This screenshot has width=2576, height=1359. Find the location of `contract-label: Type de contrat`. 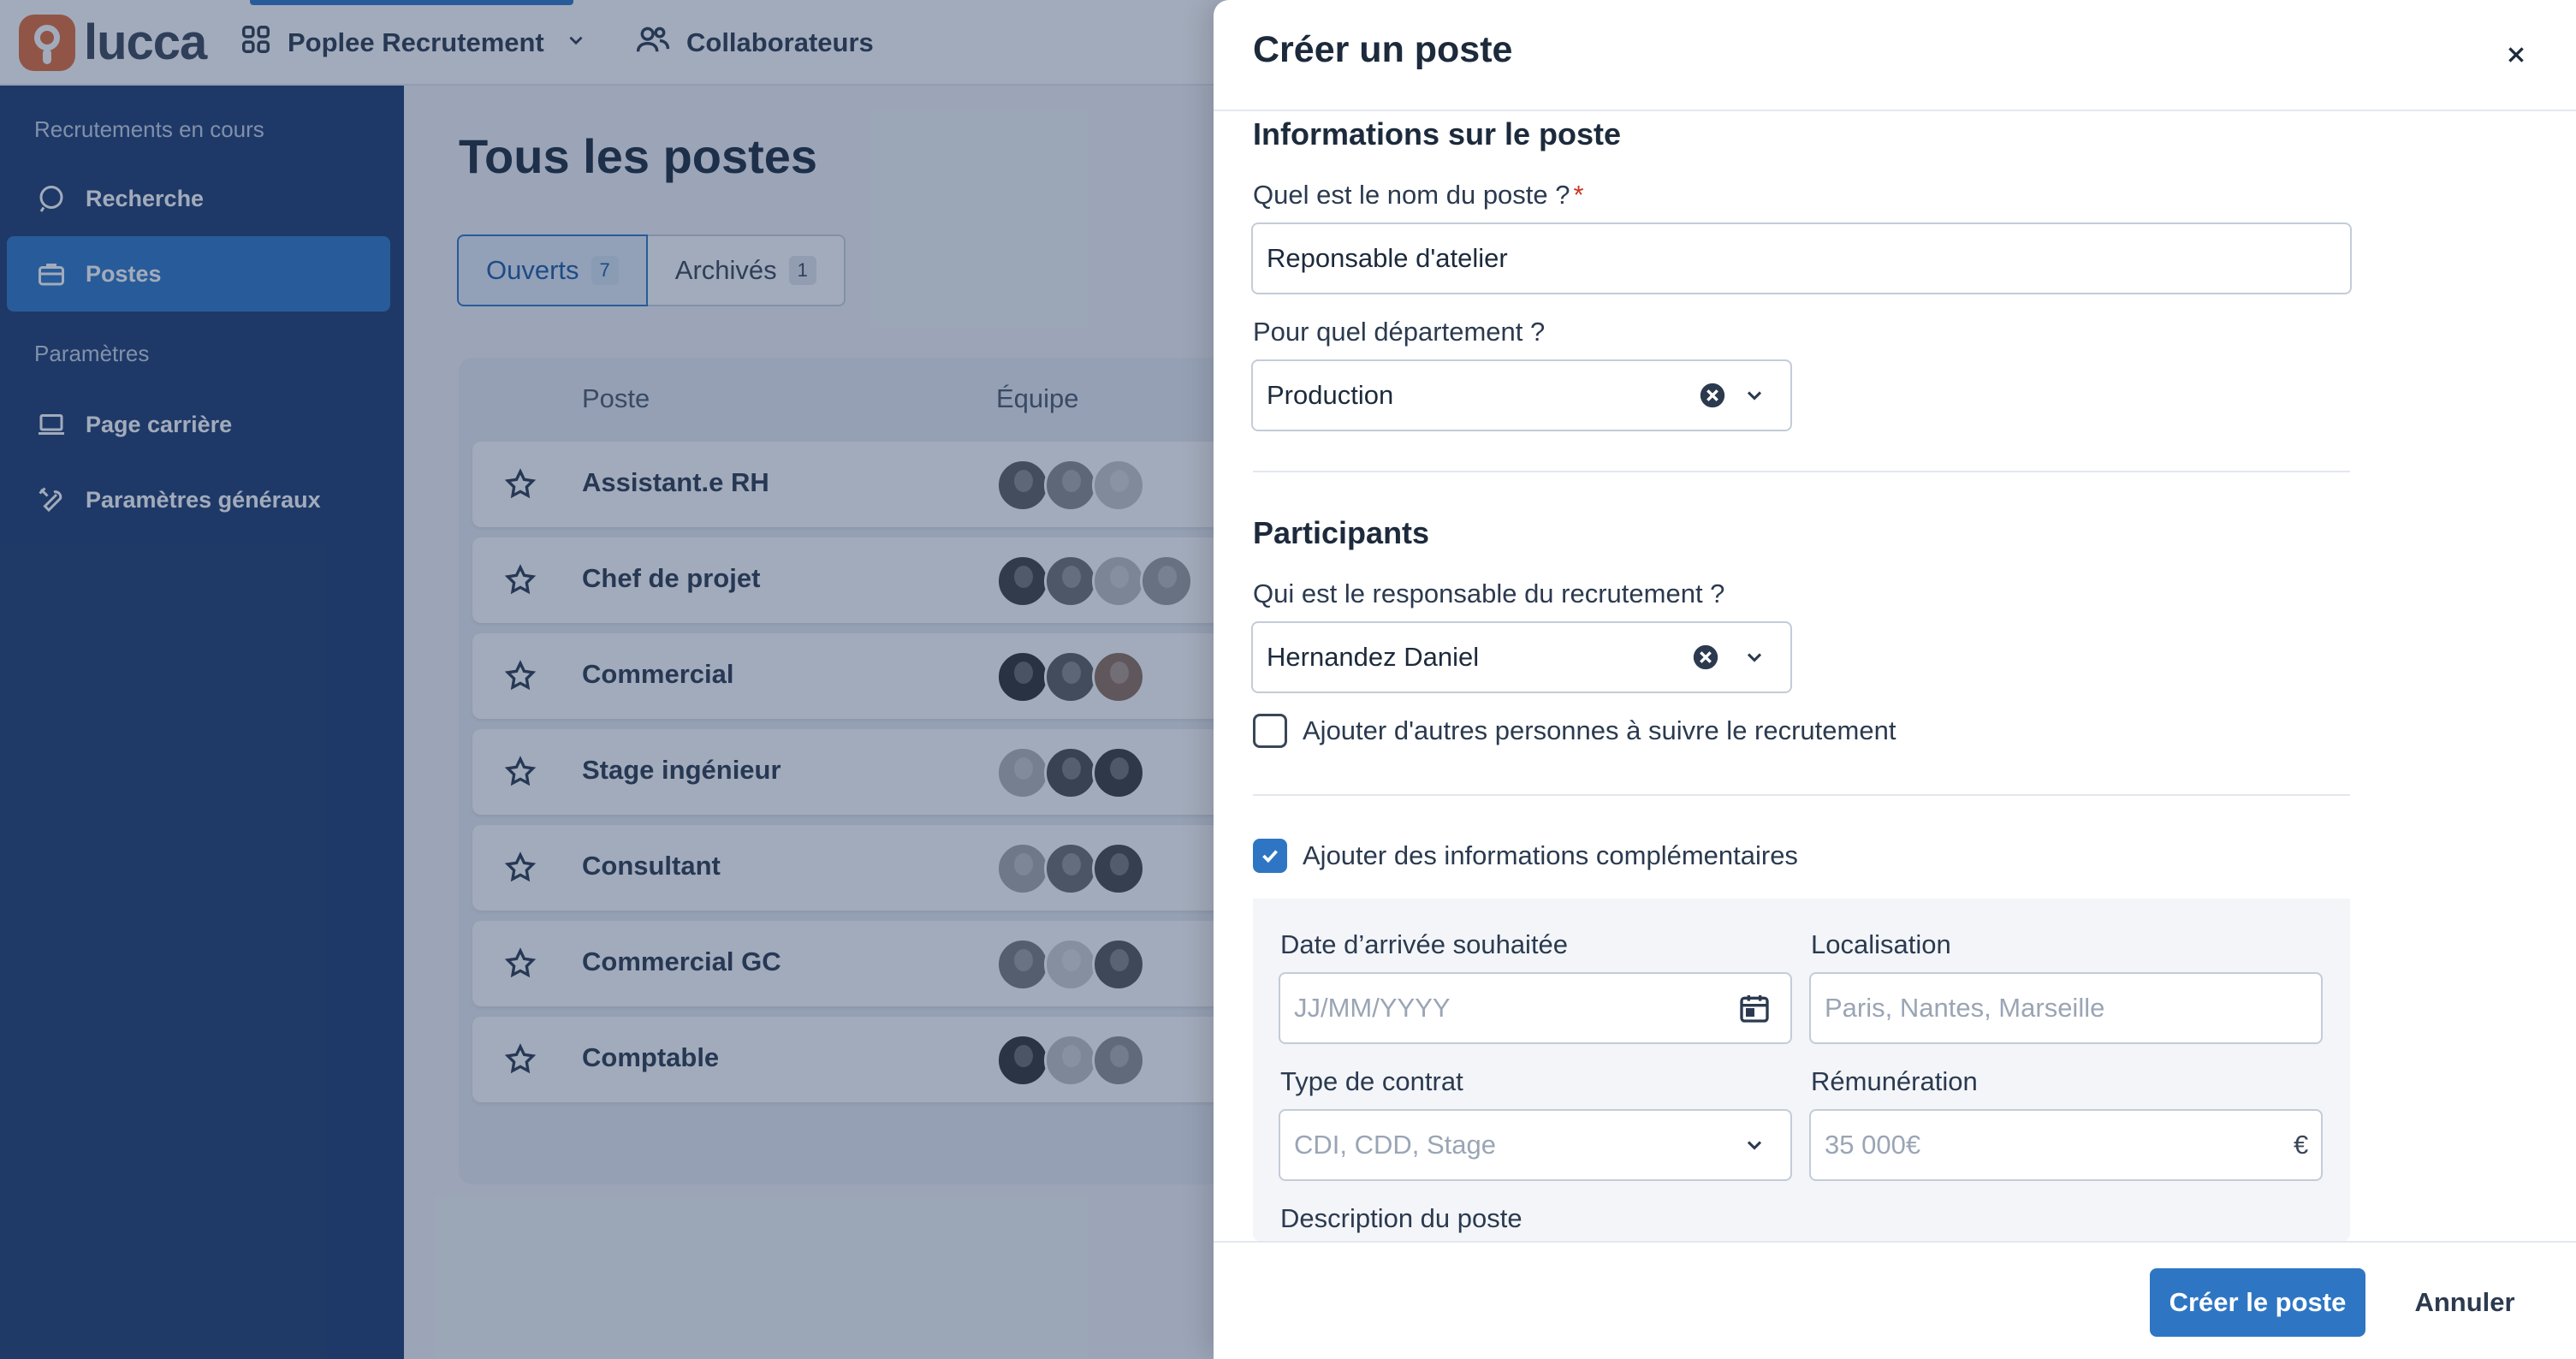

contract-label: Type de contrat is located at coordinates (1371, 1081).